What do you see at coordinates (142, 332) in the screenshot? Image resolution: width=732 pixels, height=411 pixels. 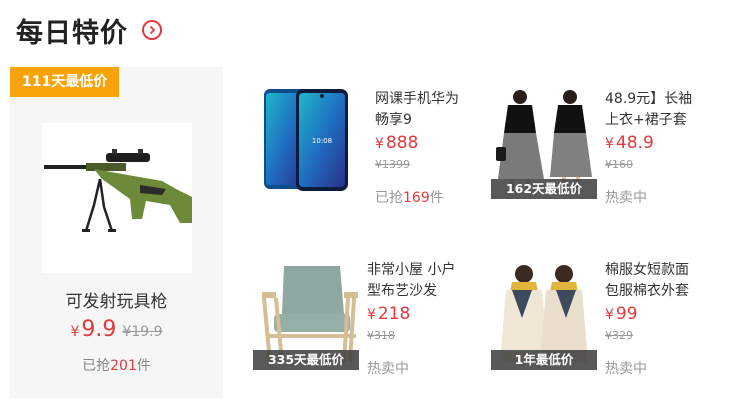 I see `original-price: ¥19.9` at bounding box center [142, 332].